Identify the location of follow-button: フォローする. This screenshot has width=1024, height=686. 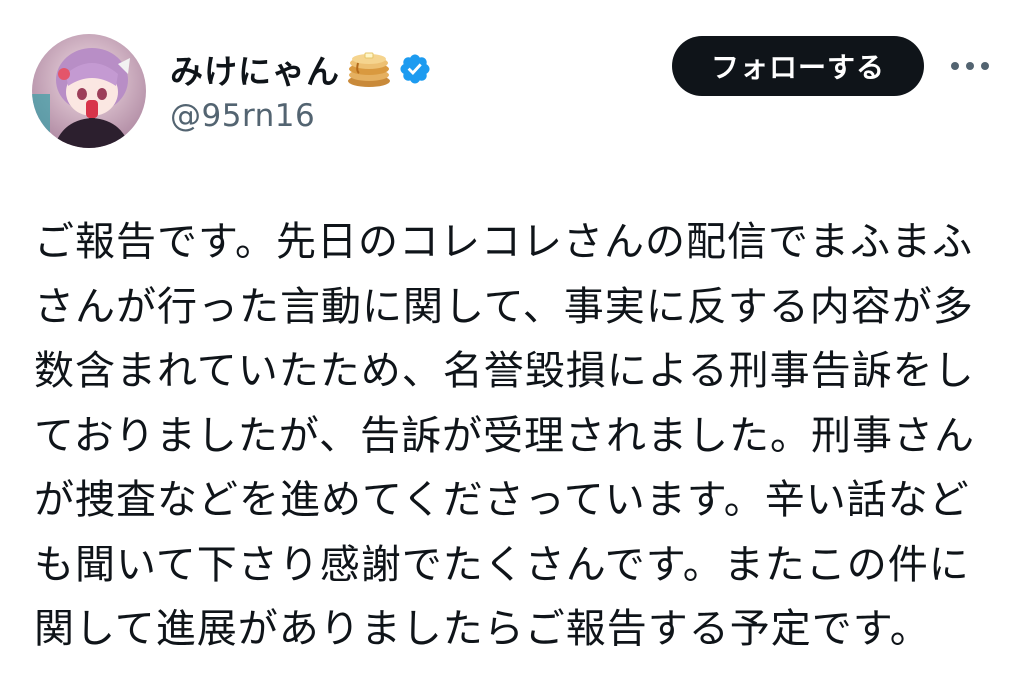
(798, 66).